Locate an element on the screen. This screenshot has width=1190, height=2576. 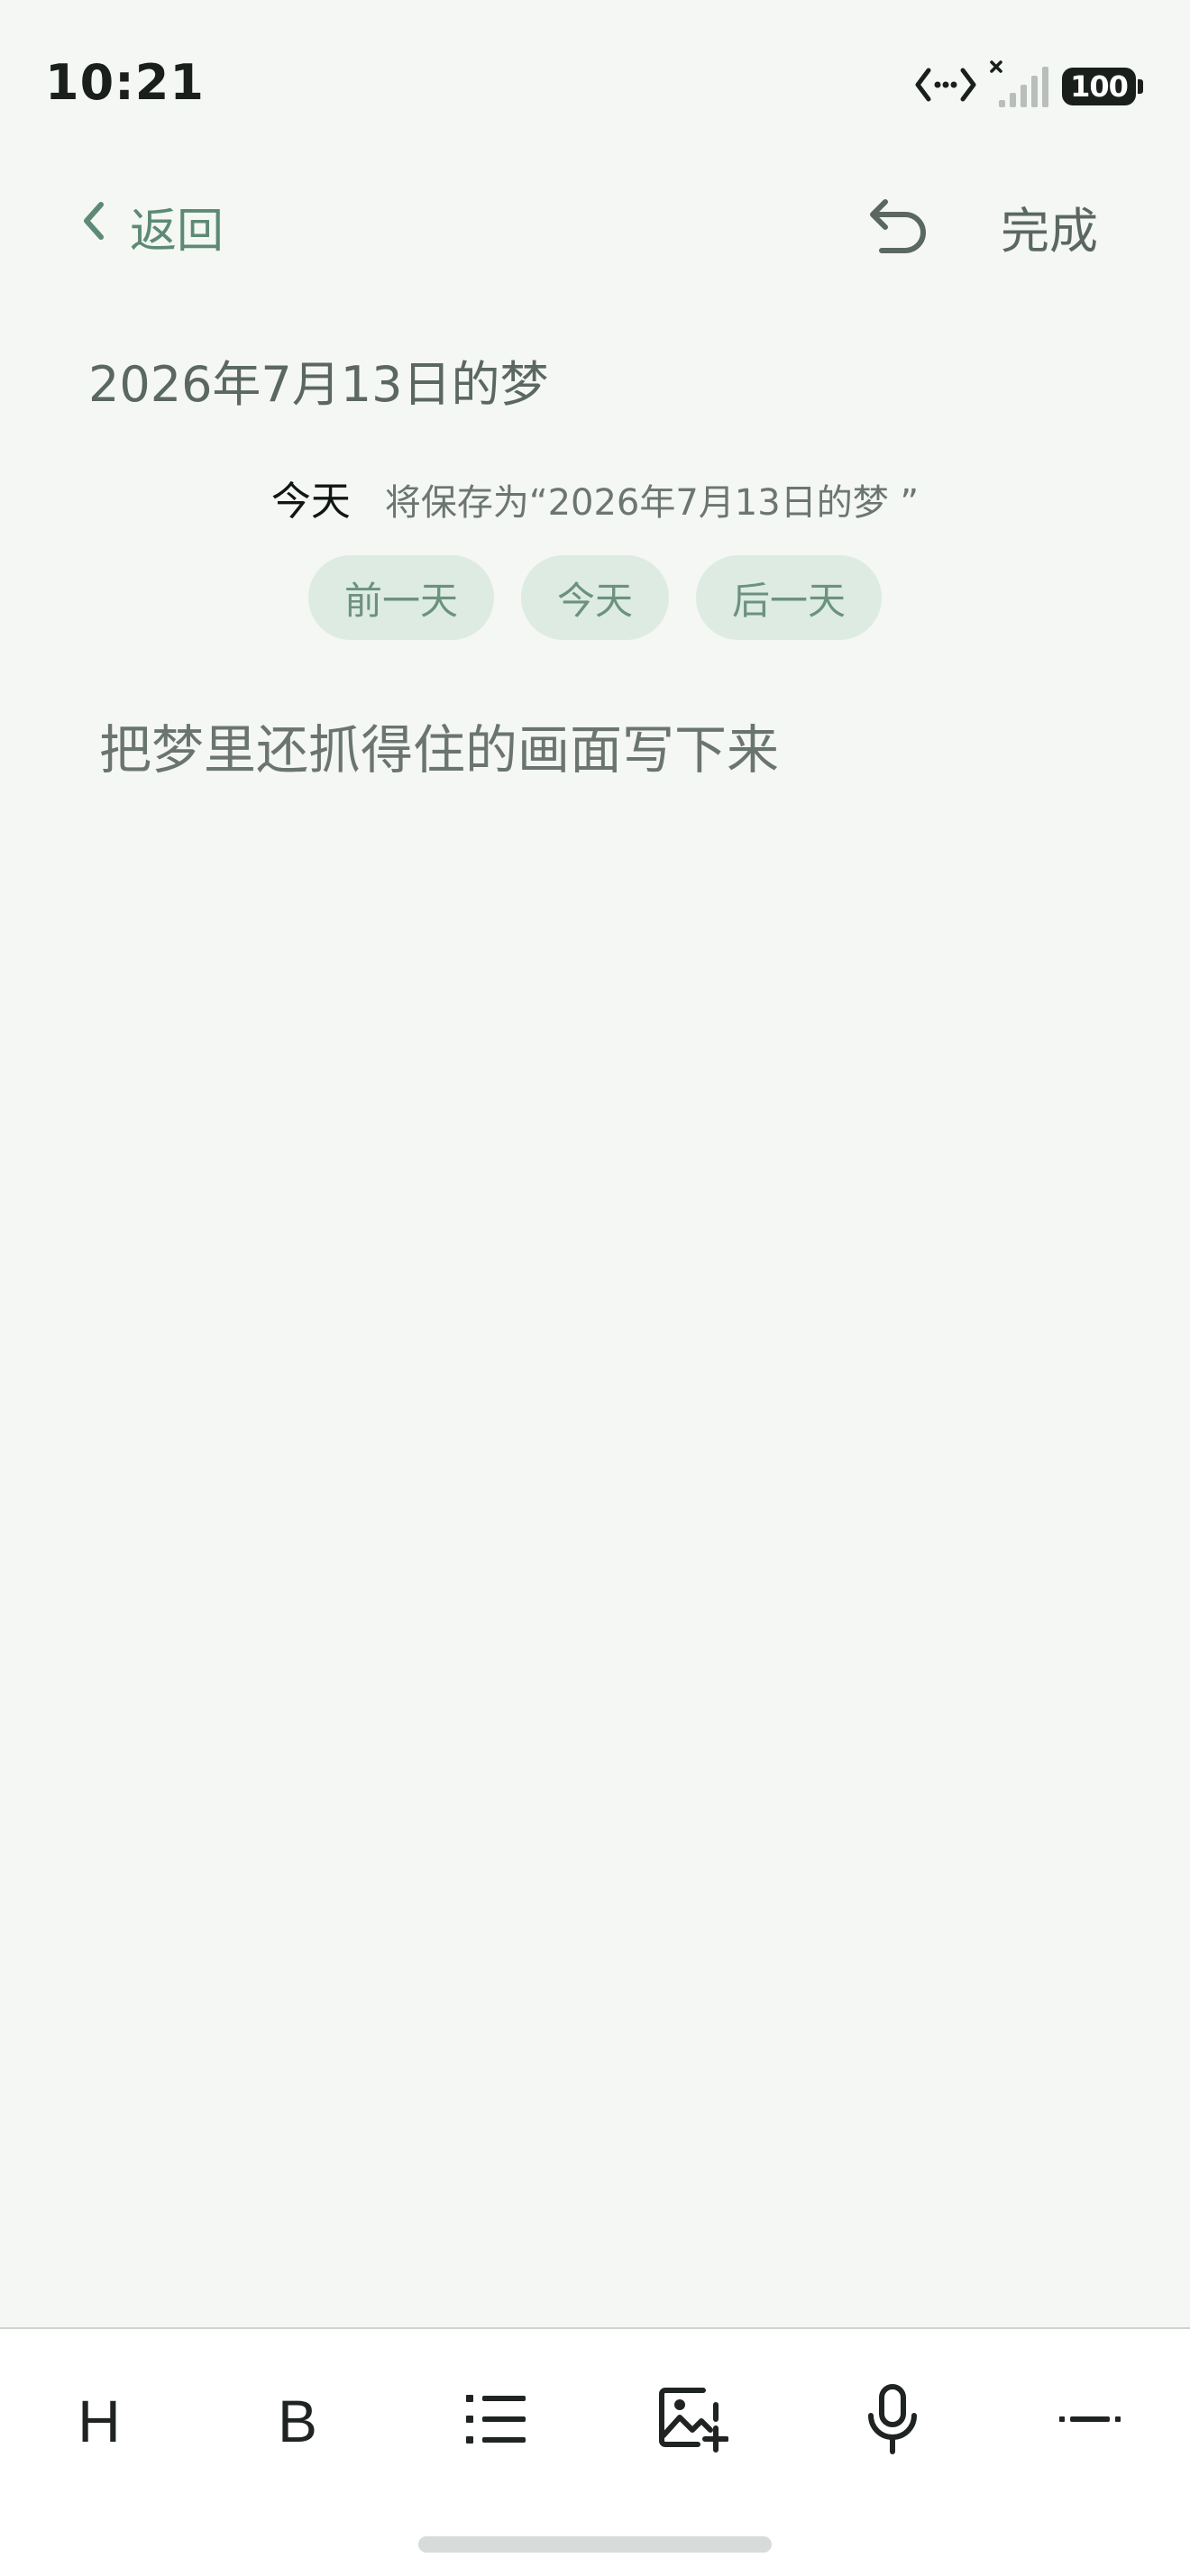
heading-button: H is located at coordinates (99, 2421).